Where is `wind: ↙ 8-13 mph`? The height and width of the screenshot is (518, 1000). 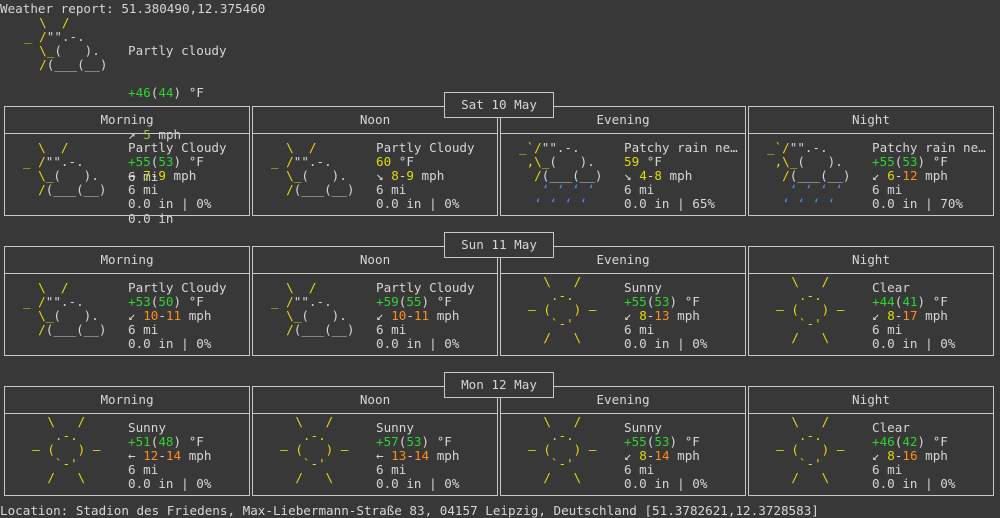
wind: ↙ 8-13 mph is located at coordinates (662, 315).